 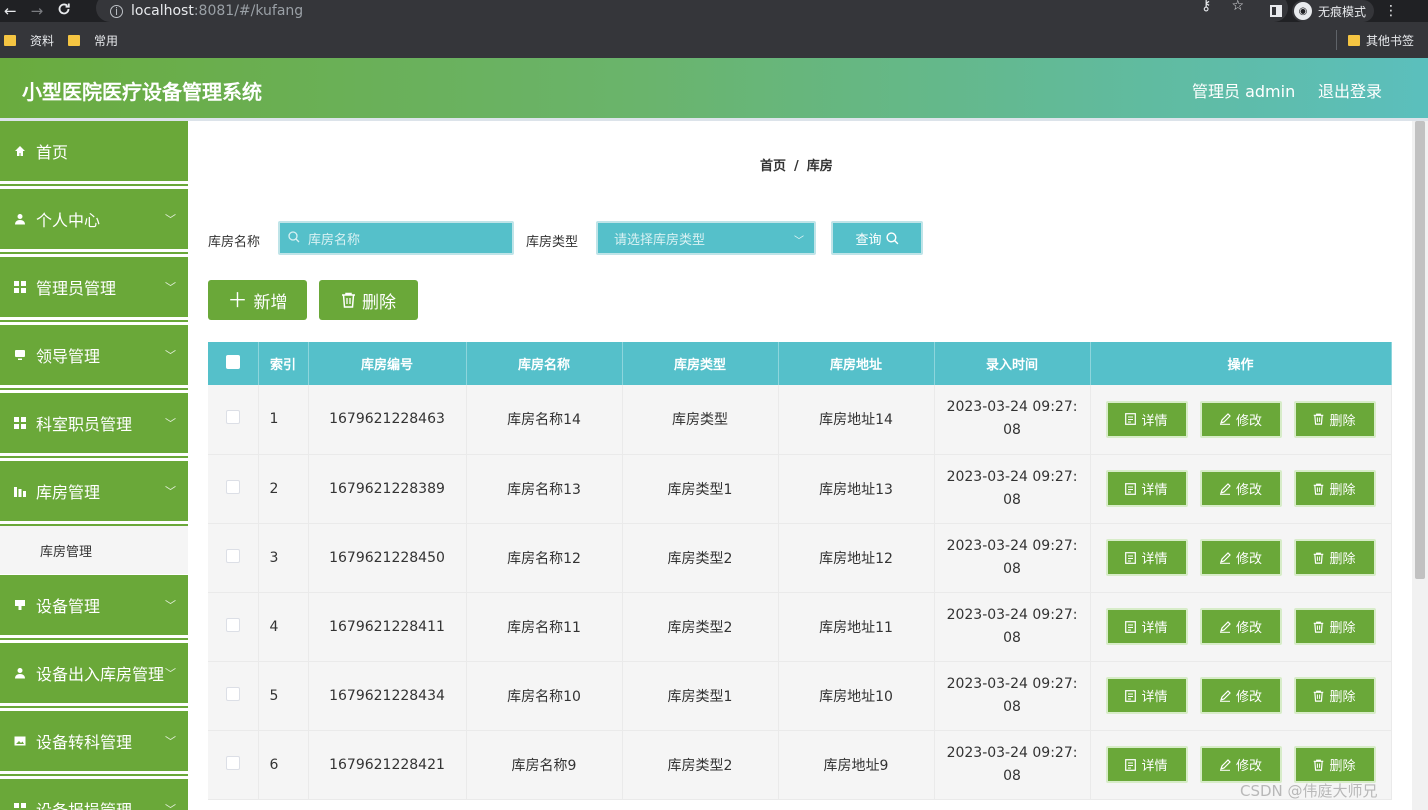 I want to click on batch-delete-button: 删除, so click(x=368, y=300).